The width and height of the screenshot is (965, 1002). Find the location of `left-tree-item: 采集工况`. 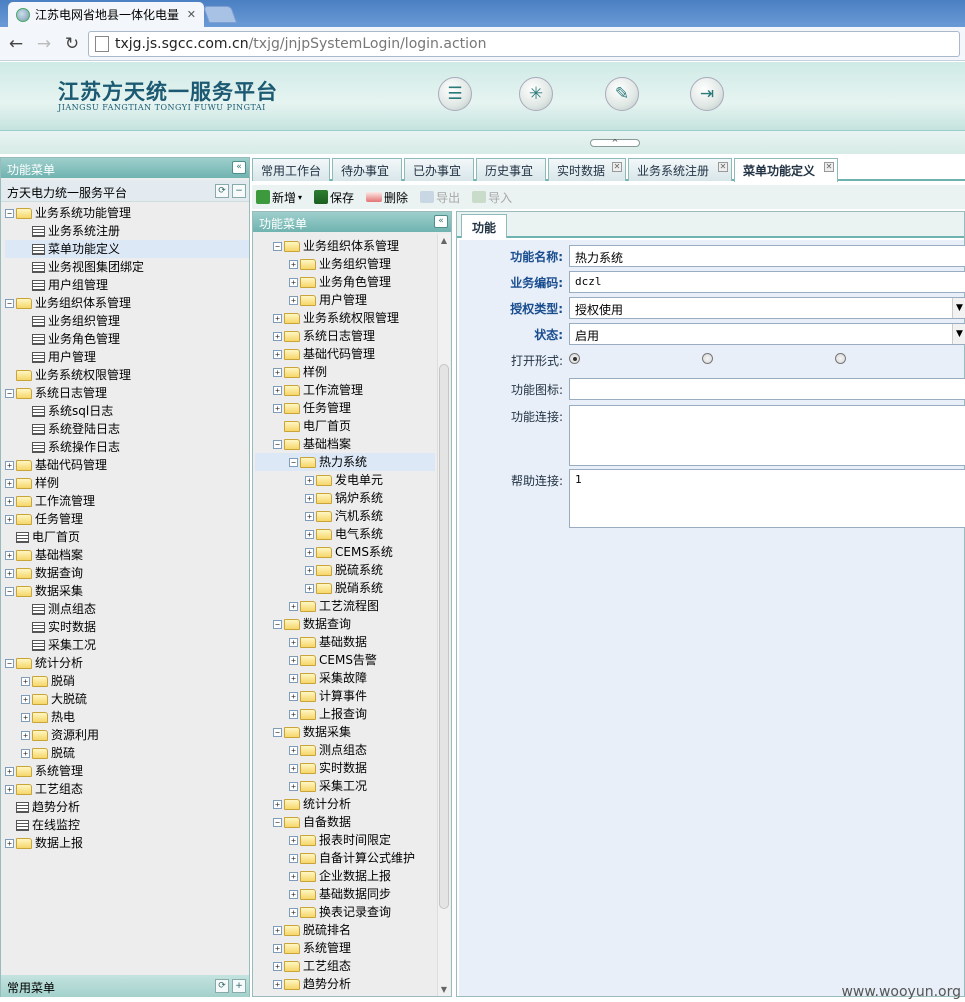

left-tree-item: 采集工况 is located at coordinates (127, 645).